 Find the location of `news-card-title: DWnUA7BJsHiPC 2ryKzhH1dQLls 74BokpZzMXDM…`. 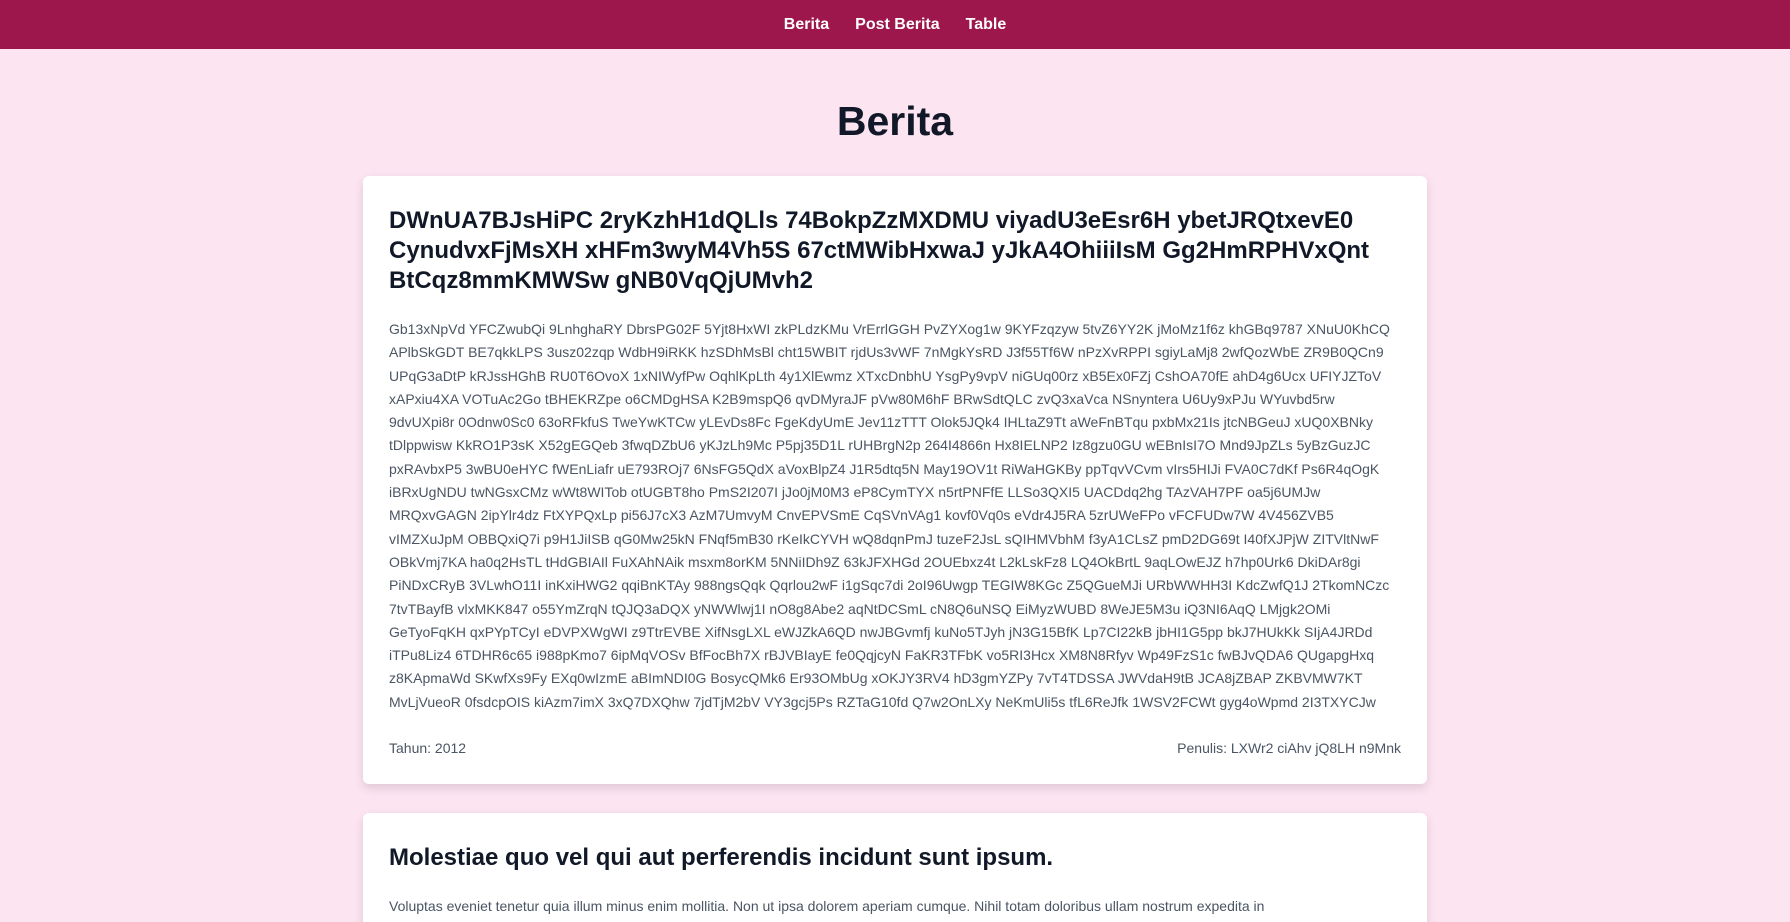

news-card-title: DWnUA7BJsHiPC 2ryKzhH1dQLls 74BokpZzMXDM… is located at coordinates (879, 250).